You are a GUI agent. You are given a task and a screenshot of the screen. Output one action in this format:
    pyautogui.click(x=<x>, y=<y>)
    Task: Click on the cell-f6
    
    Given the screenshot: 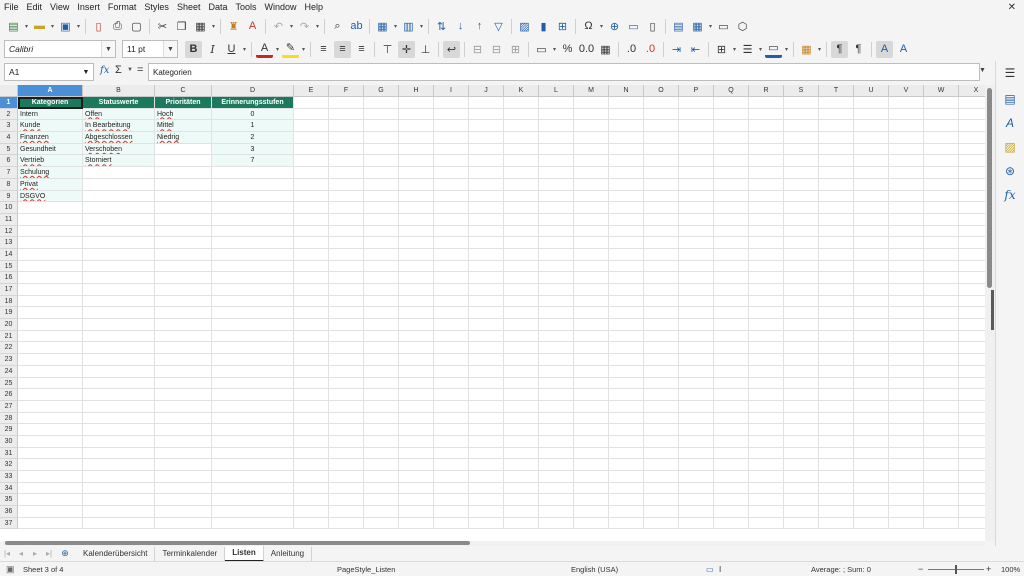 What is the action you would take?
    pyautogui.click(x=346, y=161)
    